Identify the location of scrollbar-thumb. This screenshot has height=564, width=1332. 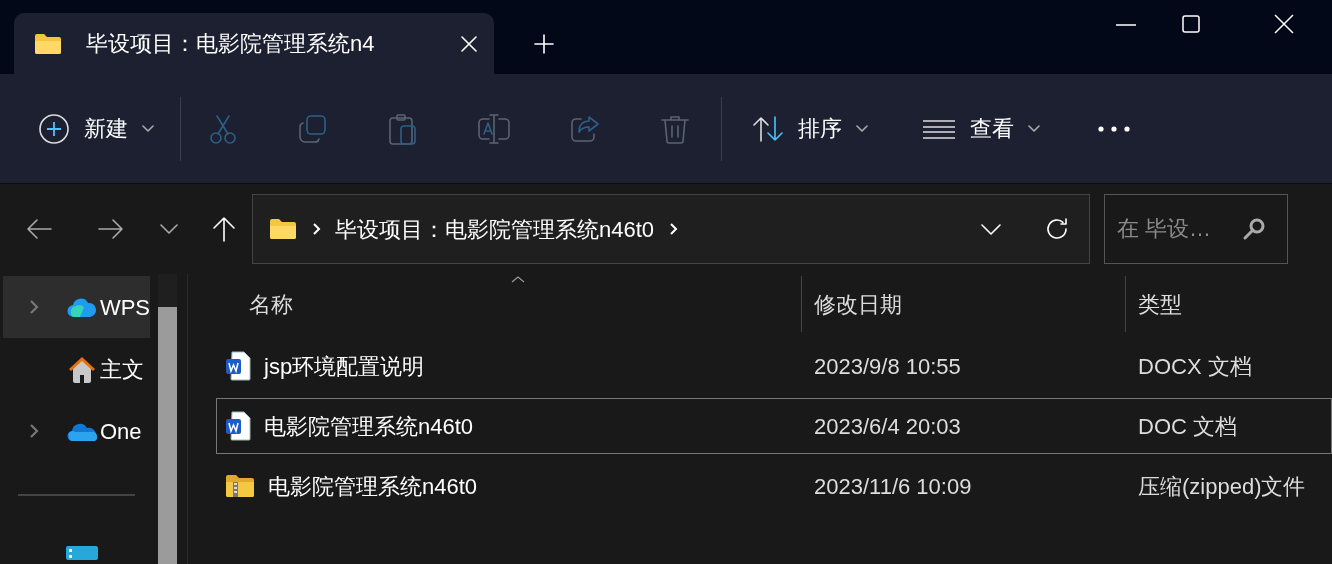
(167, 435).